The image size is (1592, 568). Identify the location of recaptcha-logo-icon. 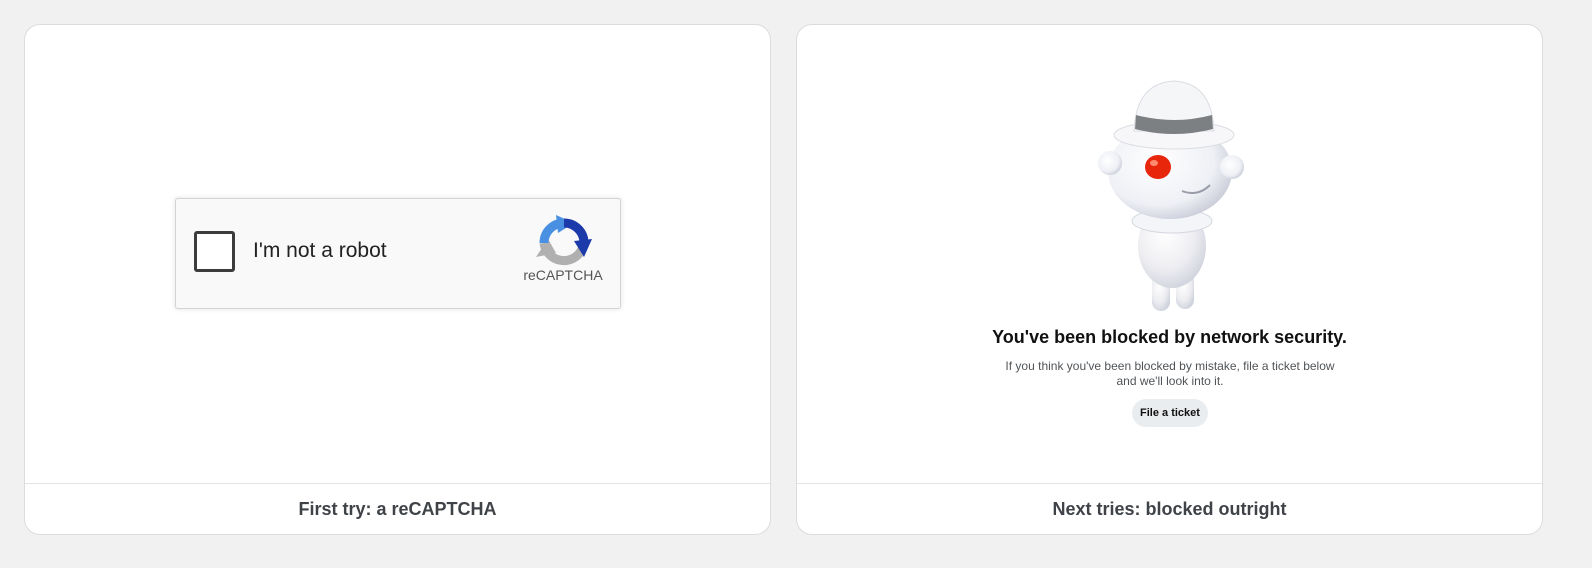
(564, 240).